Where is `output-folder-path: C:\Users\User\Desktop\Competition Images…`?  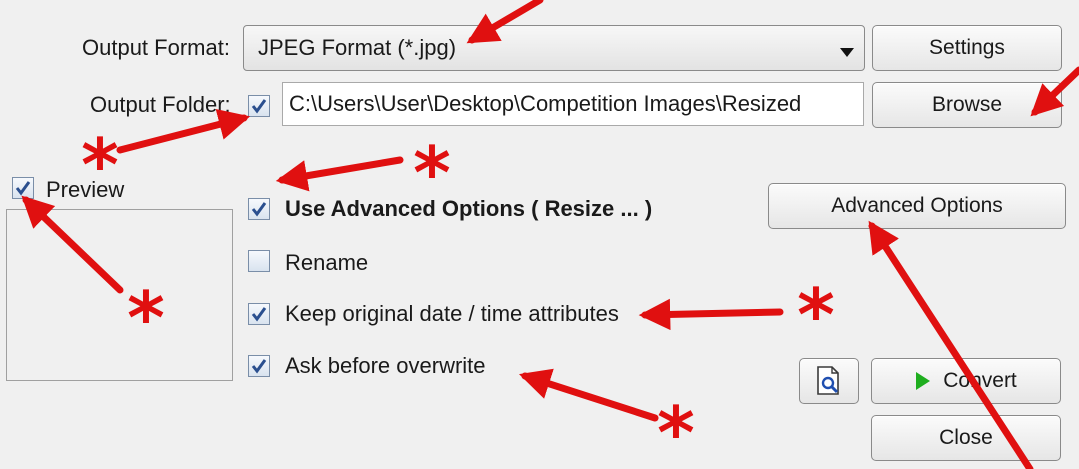 output-folder-path: C:\Users\User\Desktop\Competition Images… is located at coordinates (545, 103).